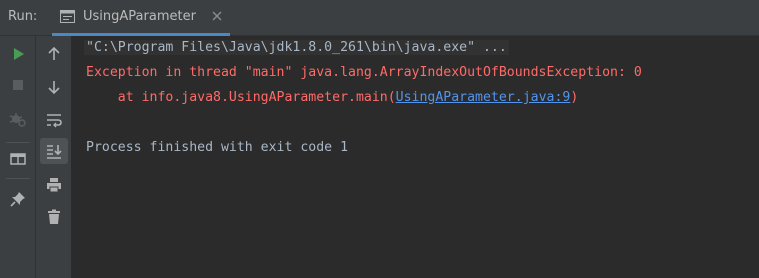 This screenshot has height=278, width=759. I want to click on debug-disabled-icon, so click(17, 120).